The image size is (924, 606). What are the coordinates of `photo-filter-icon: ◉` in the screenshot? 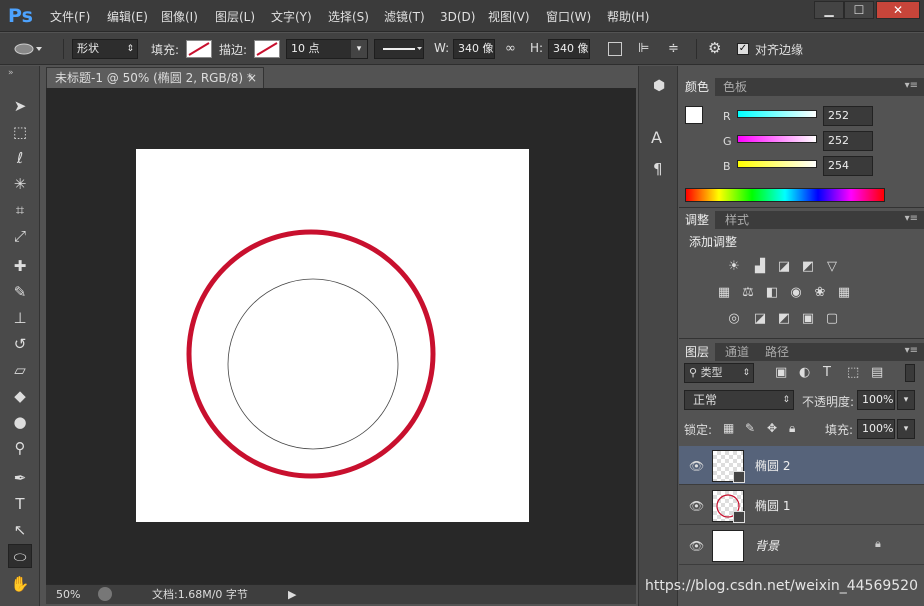 It's located at (796, 293).